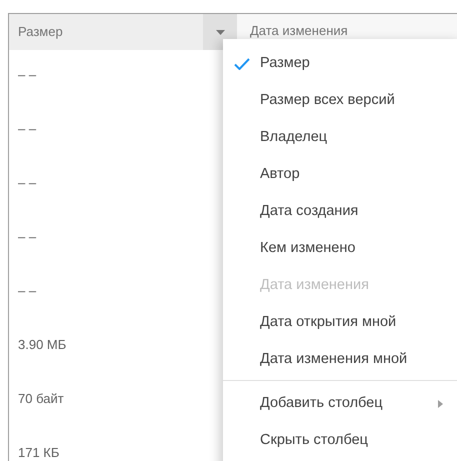 This screenshot has height=461, width=457. What do you see at coordinates (340, 100) in the screenshot?
I see `menu-item: Размер всех версий` at bounding box center [340, 100].